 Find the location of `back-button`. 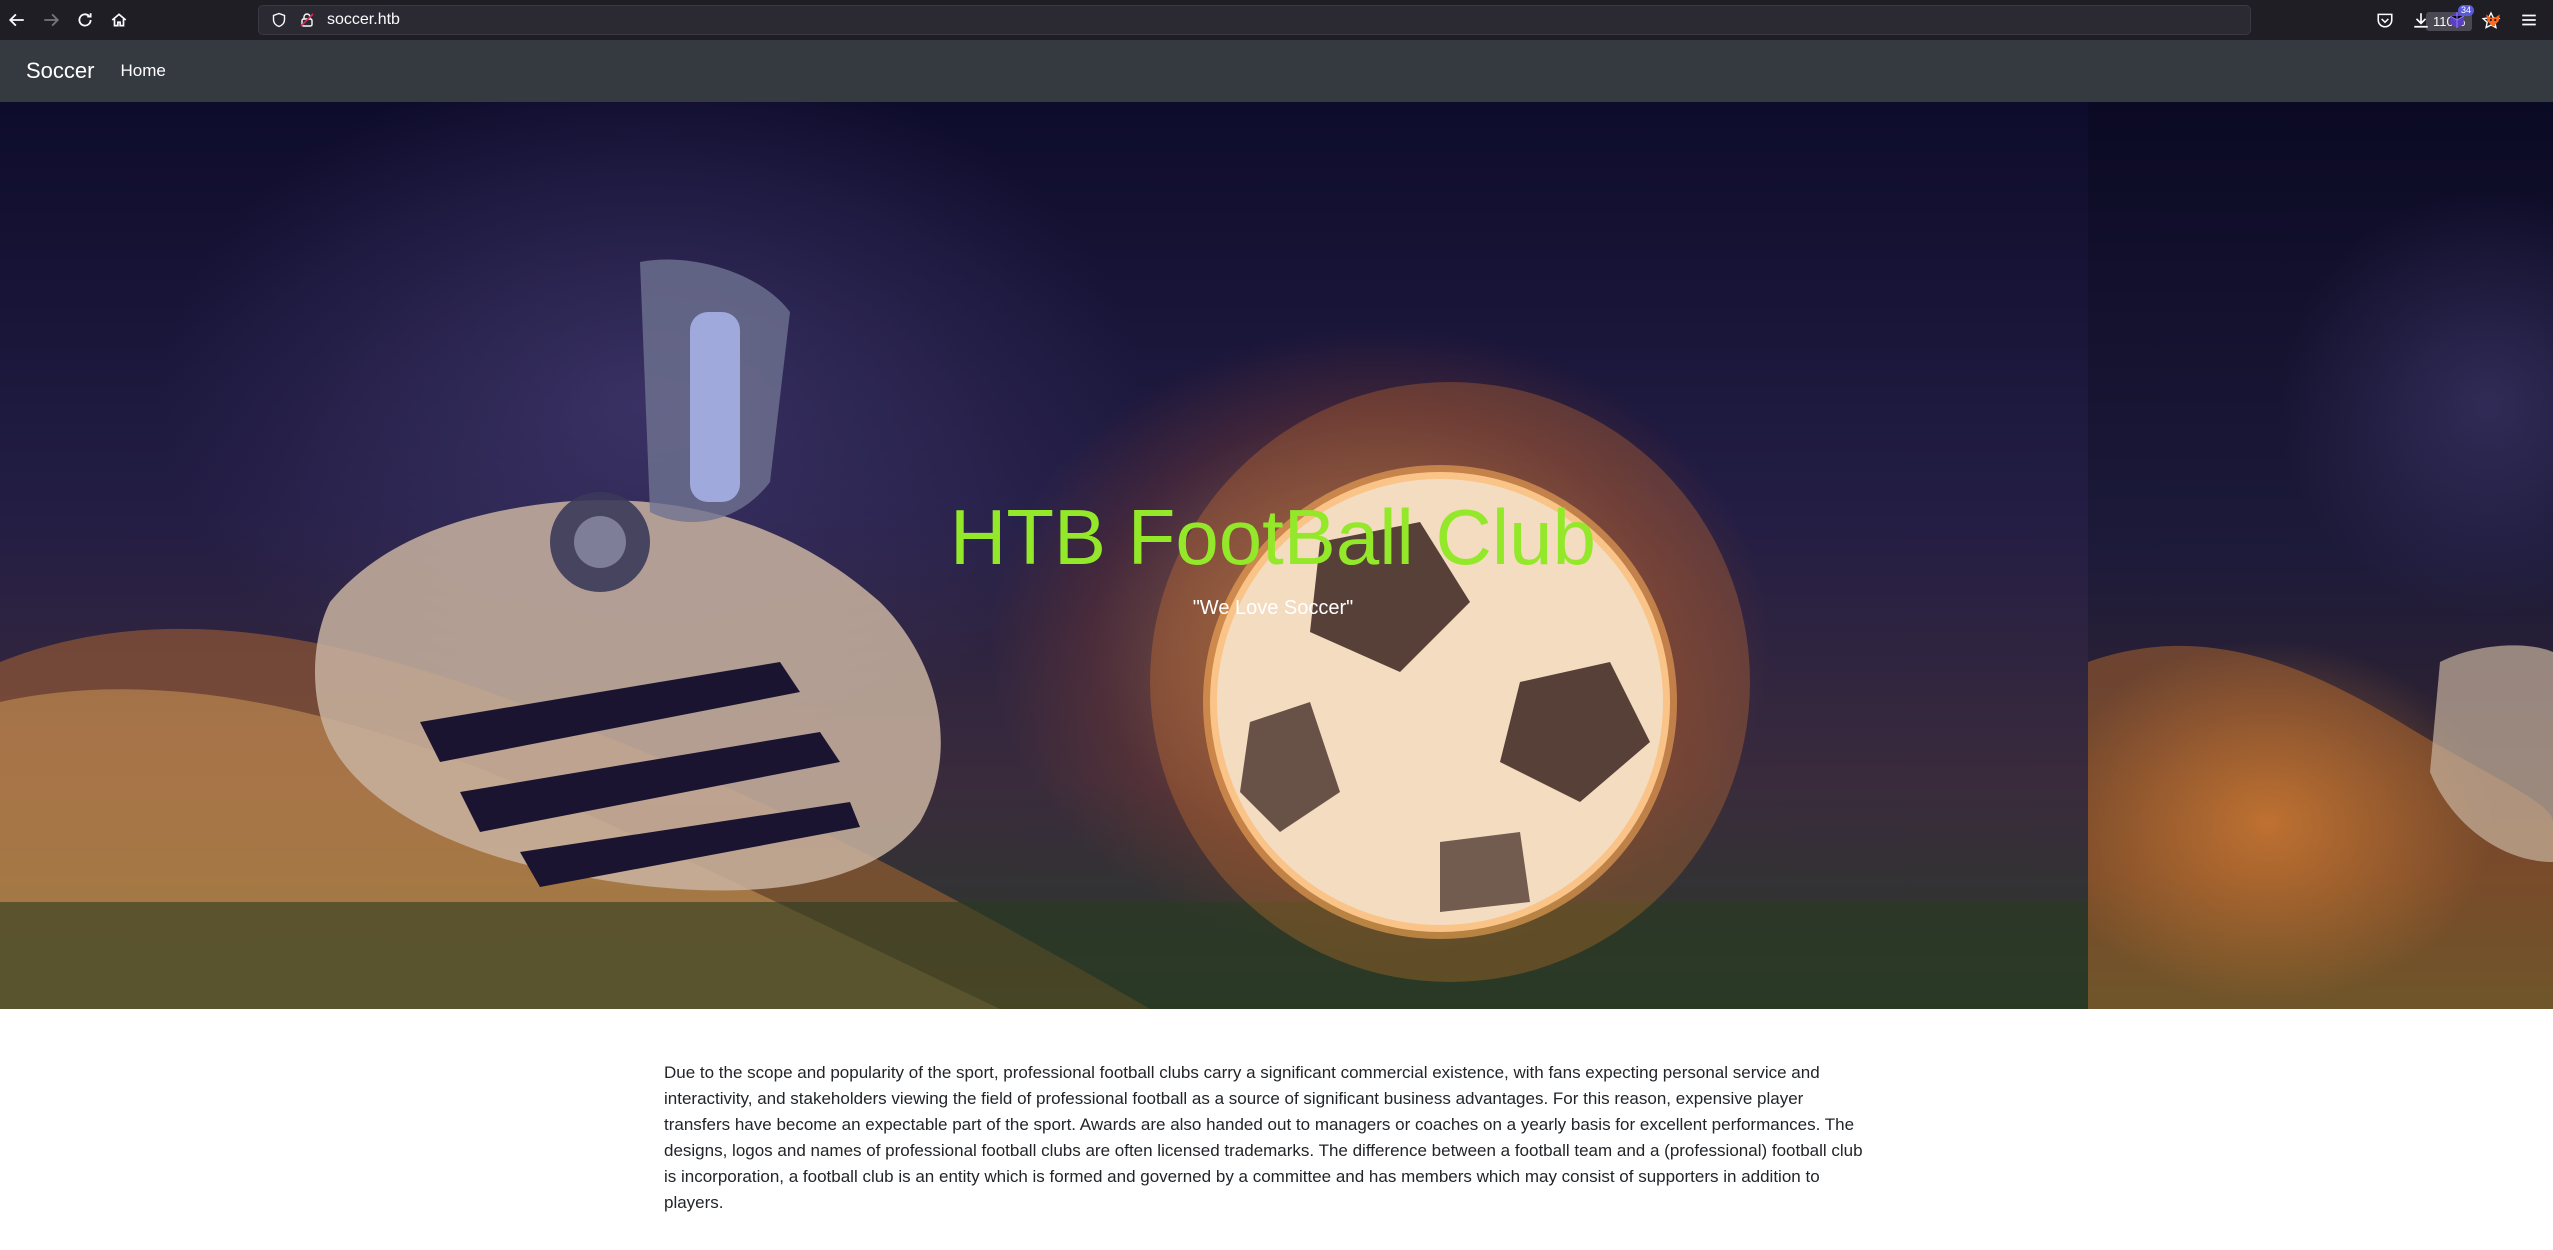

back-button is located at coordinates (17, 20).